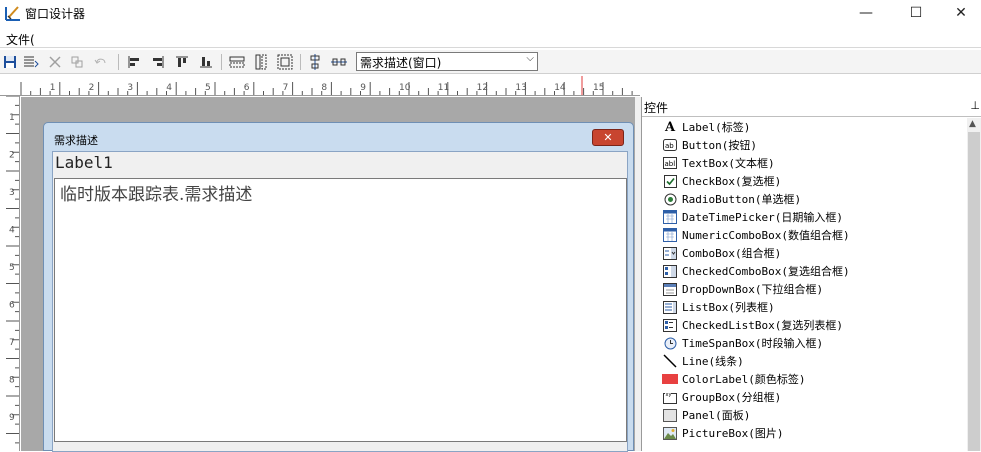  What do you see at coordinates (208, 88) in the screenshot?
I see `ruler-label: 5` at bounding box center [208, 88].